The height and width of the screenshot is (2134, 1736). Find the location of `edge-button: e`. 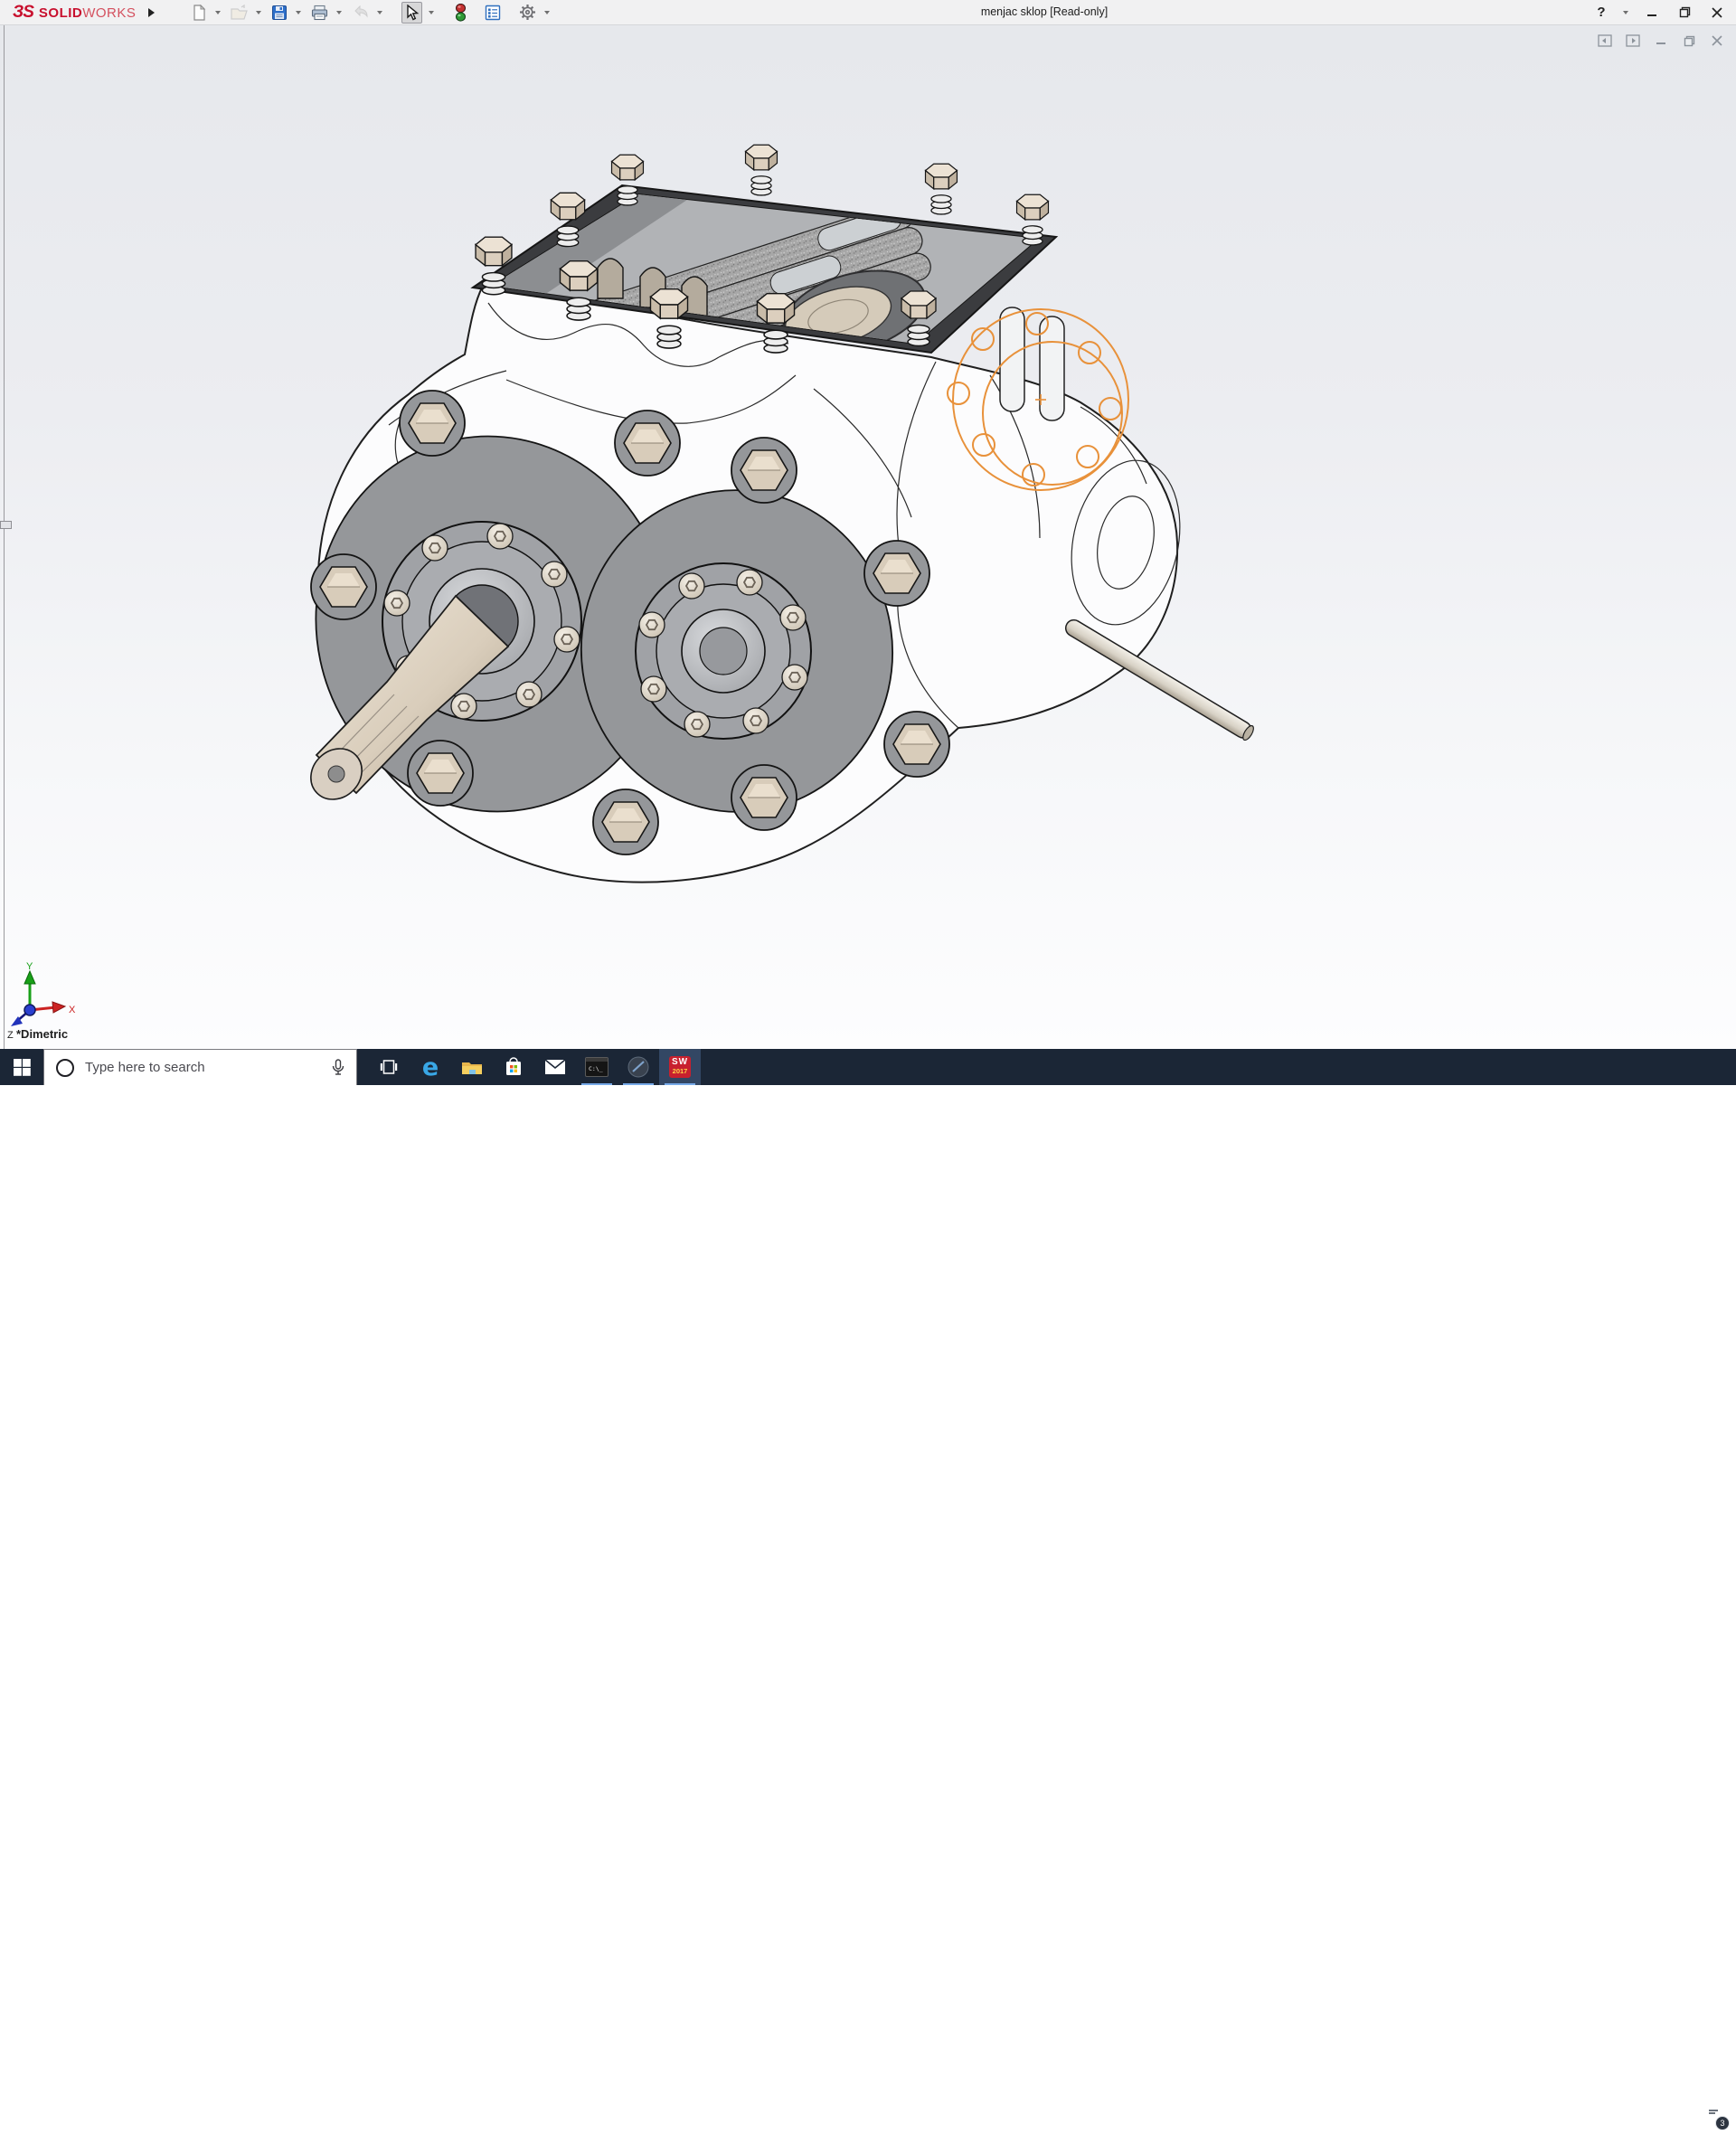

edge-button: e is located at coordinates (431, 1067).